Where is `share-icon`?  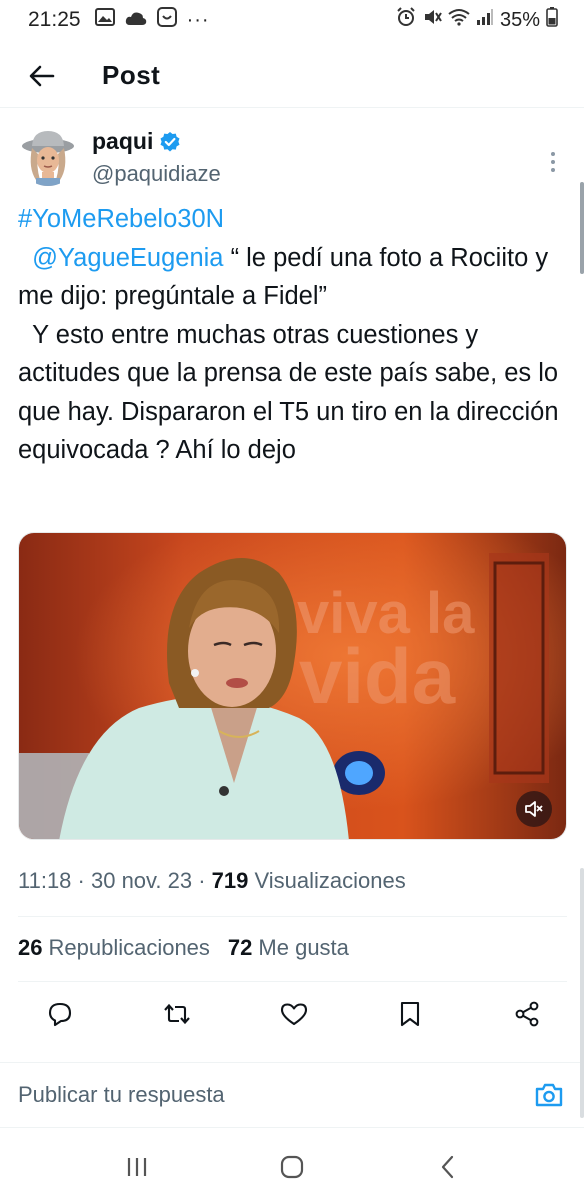 share-icon is located at coordinates (527, 1014).